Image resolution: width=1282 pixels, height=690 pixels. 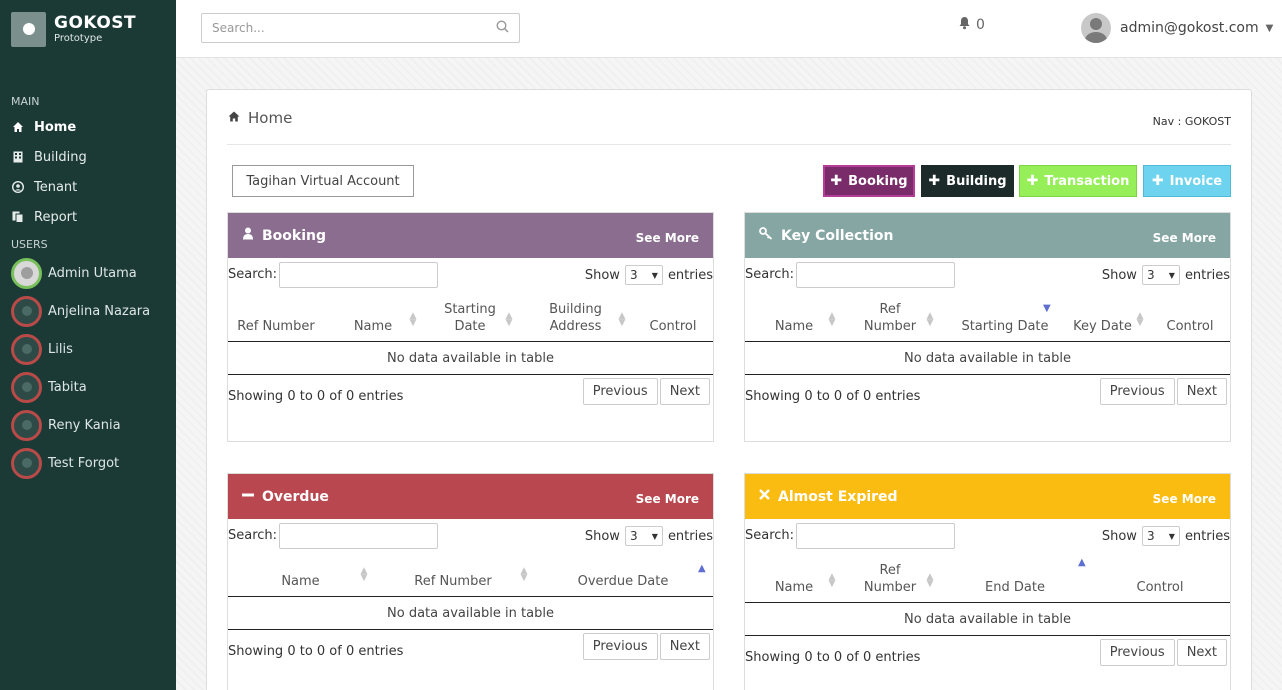 I want to click on plus-icon: ✚, so click(x=1157, y=181).